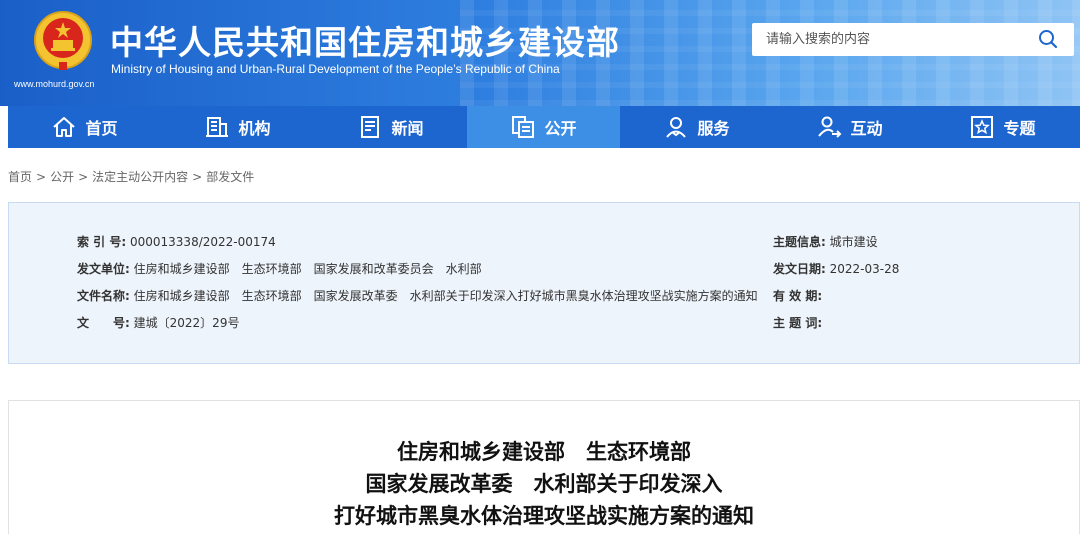 The width and height of the screenshot is (1080, 534). I want to click on interaction-icon, so click(830, 127).